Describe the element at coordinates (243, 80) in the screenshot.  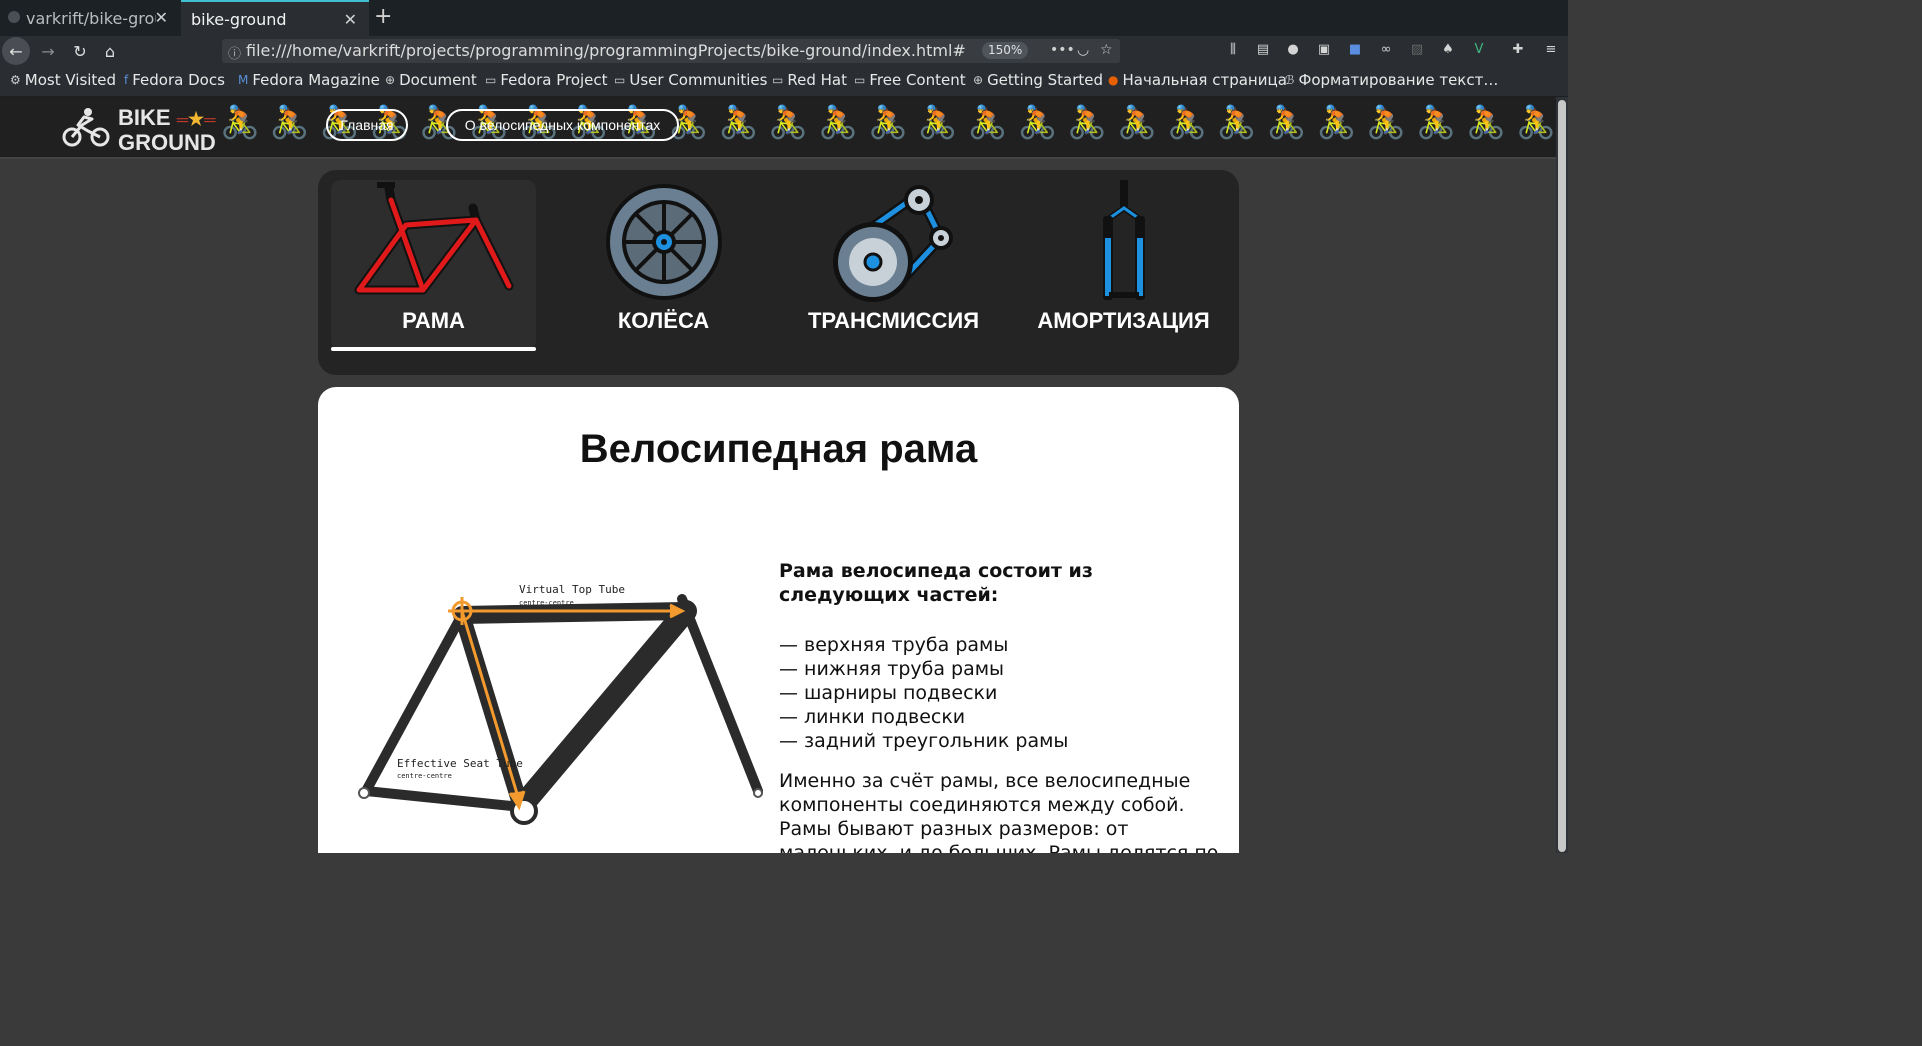
I see `fedora-magazine-icon: M` at that location.